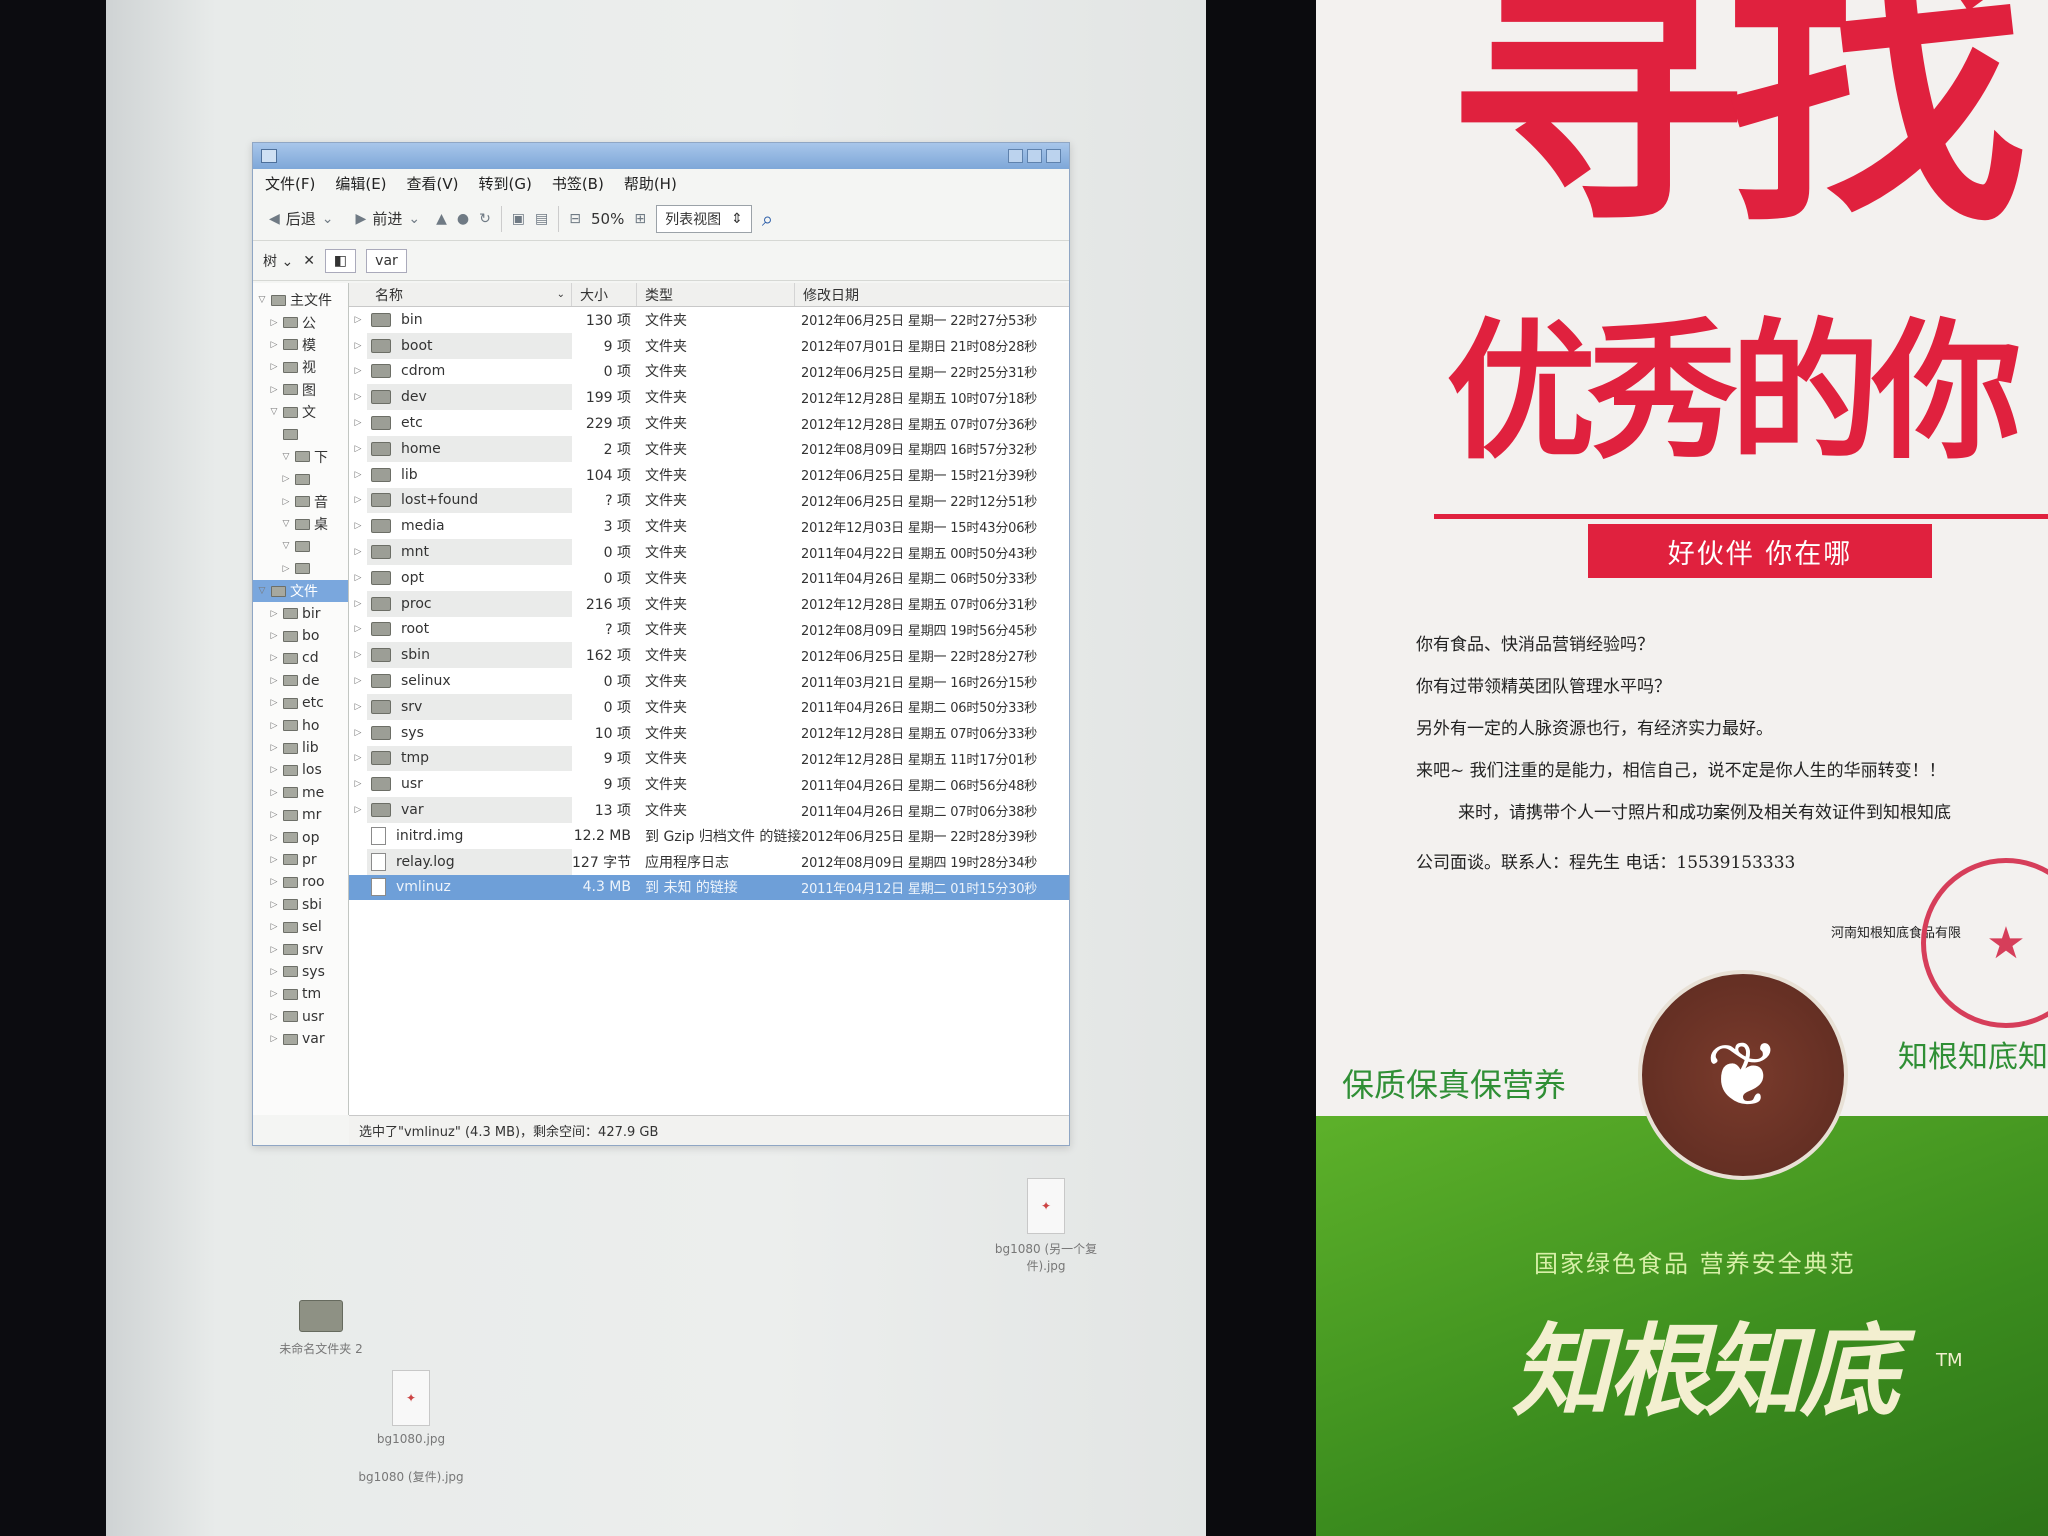 Image resolution: width=2048 pixels, height=1536 pixels. What do you see at coordinates (300, 613) in the screenshot?
I see `sidebar-tree-item: ▷ bir` at bounding box center [300, 613].